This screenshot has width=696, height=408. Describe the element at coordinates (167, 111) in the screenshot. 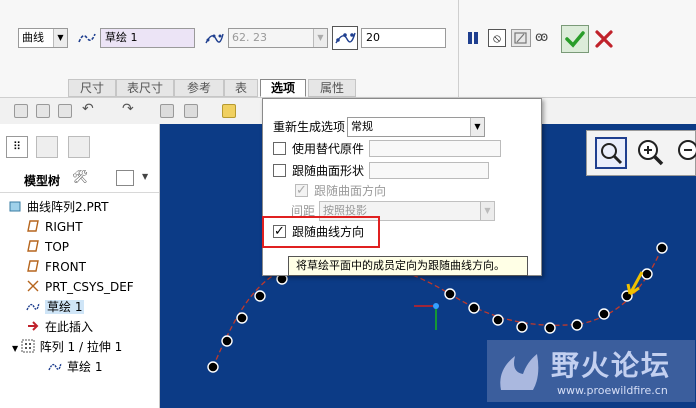

I see `regenerate-icon` at that location.